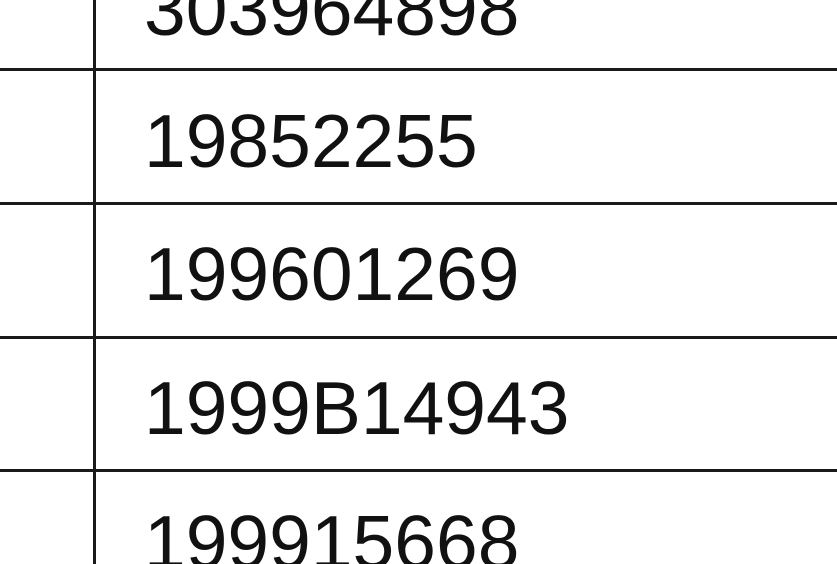 The image size is (837, 564). Describe the element at coordinates (357, 408) in the screenshot. I see `table-cell-value: 1999B14943` at that location.